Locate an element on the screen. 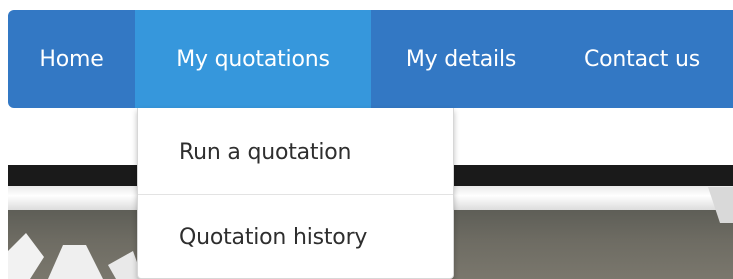 The image size is (733, 279). dropdown-item-quotation-history: Quotation history is located at coordinates (295, 237).